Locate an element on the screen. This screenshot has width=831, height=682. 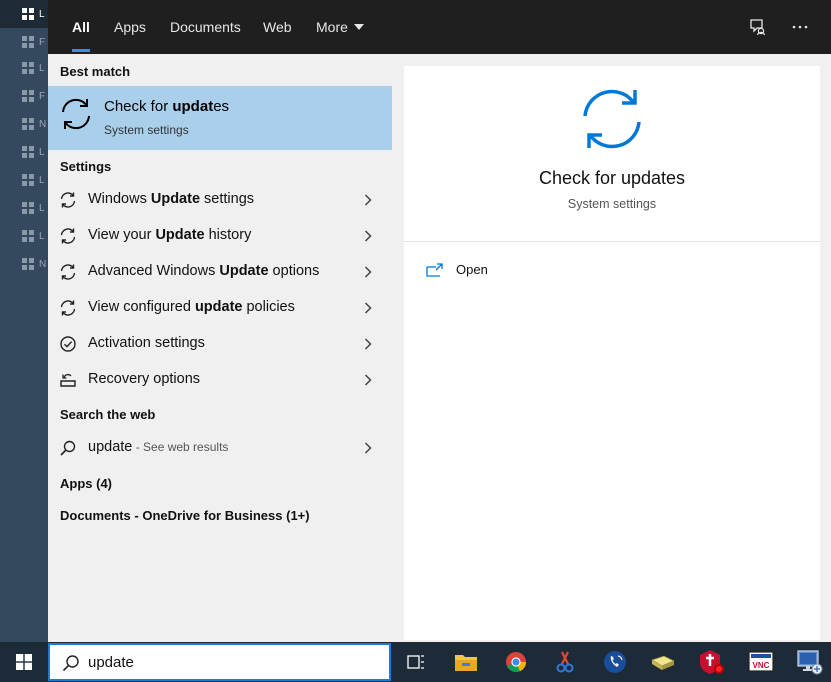
settings-item-advanced-options: Advanced Windows Update options is located at coordinates (220, 272).